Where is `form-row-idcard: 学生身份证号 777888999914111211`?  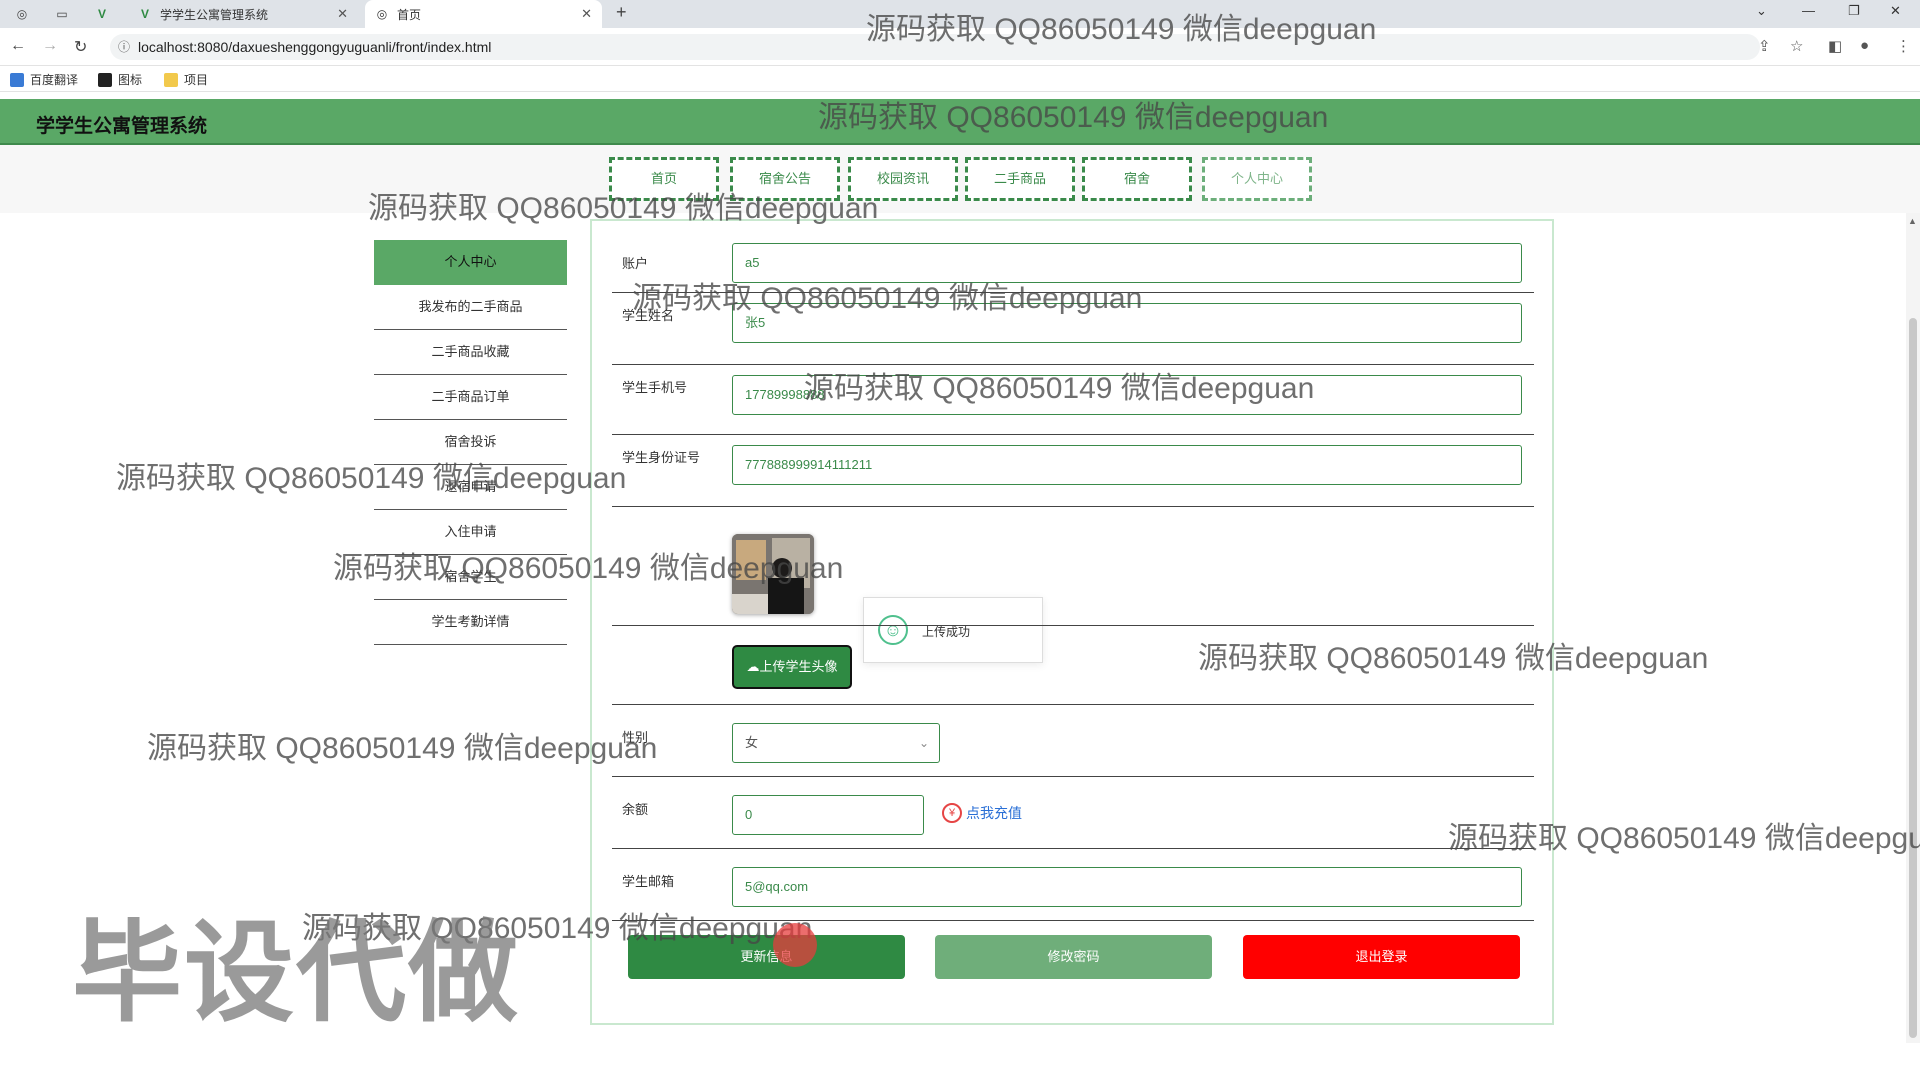 form-row-idcard: 学生身份证号 777888999914111211 is located at coordinates (1073, 471).